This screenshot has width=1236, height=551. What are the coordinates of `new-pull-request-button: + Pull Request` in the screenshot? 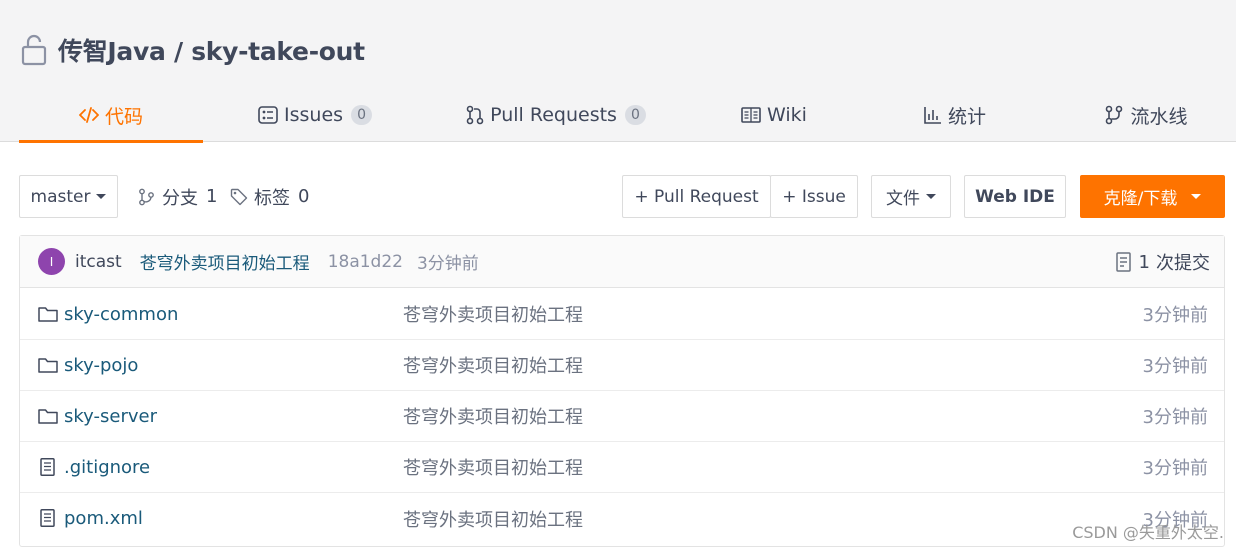 It's located at (696, 196).